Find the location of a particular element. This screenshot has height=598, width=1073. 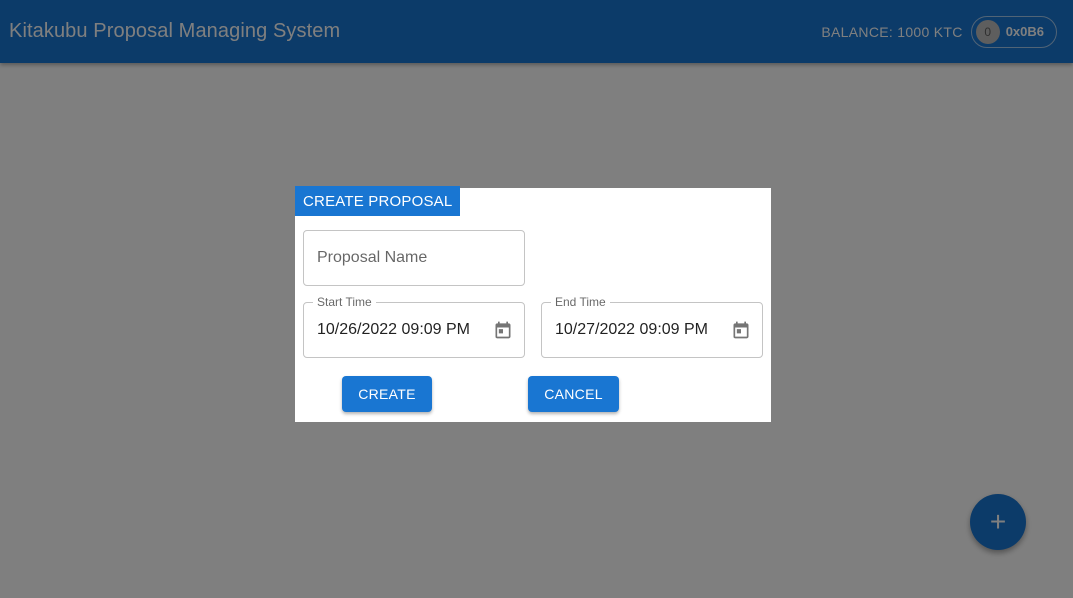

proposal-name-field is located at coordinates (414, 258).